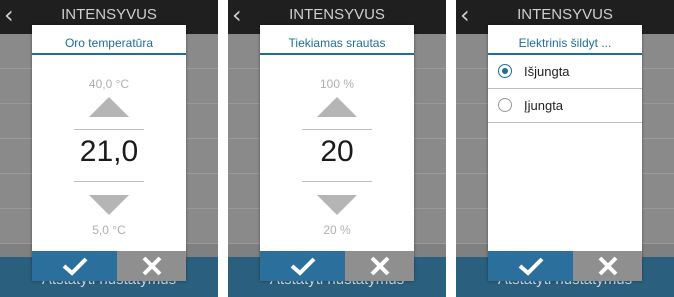 Image resolution: width=674 pixels, height=297 pixels. I want to click on radio-button-selected, so click(505, 71).